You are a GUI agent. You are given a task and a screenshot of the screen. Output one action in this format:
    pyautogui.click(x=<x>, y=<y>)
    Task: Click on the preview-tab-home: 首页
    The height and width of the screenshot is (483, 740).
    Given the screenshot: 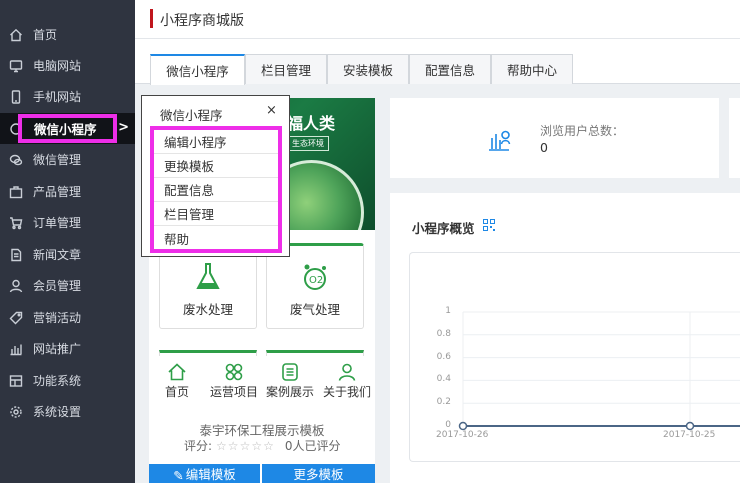 What is the action you would take?
    pyautogui.click(x=177, y=380)
    